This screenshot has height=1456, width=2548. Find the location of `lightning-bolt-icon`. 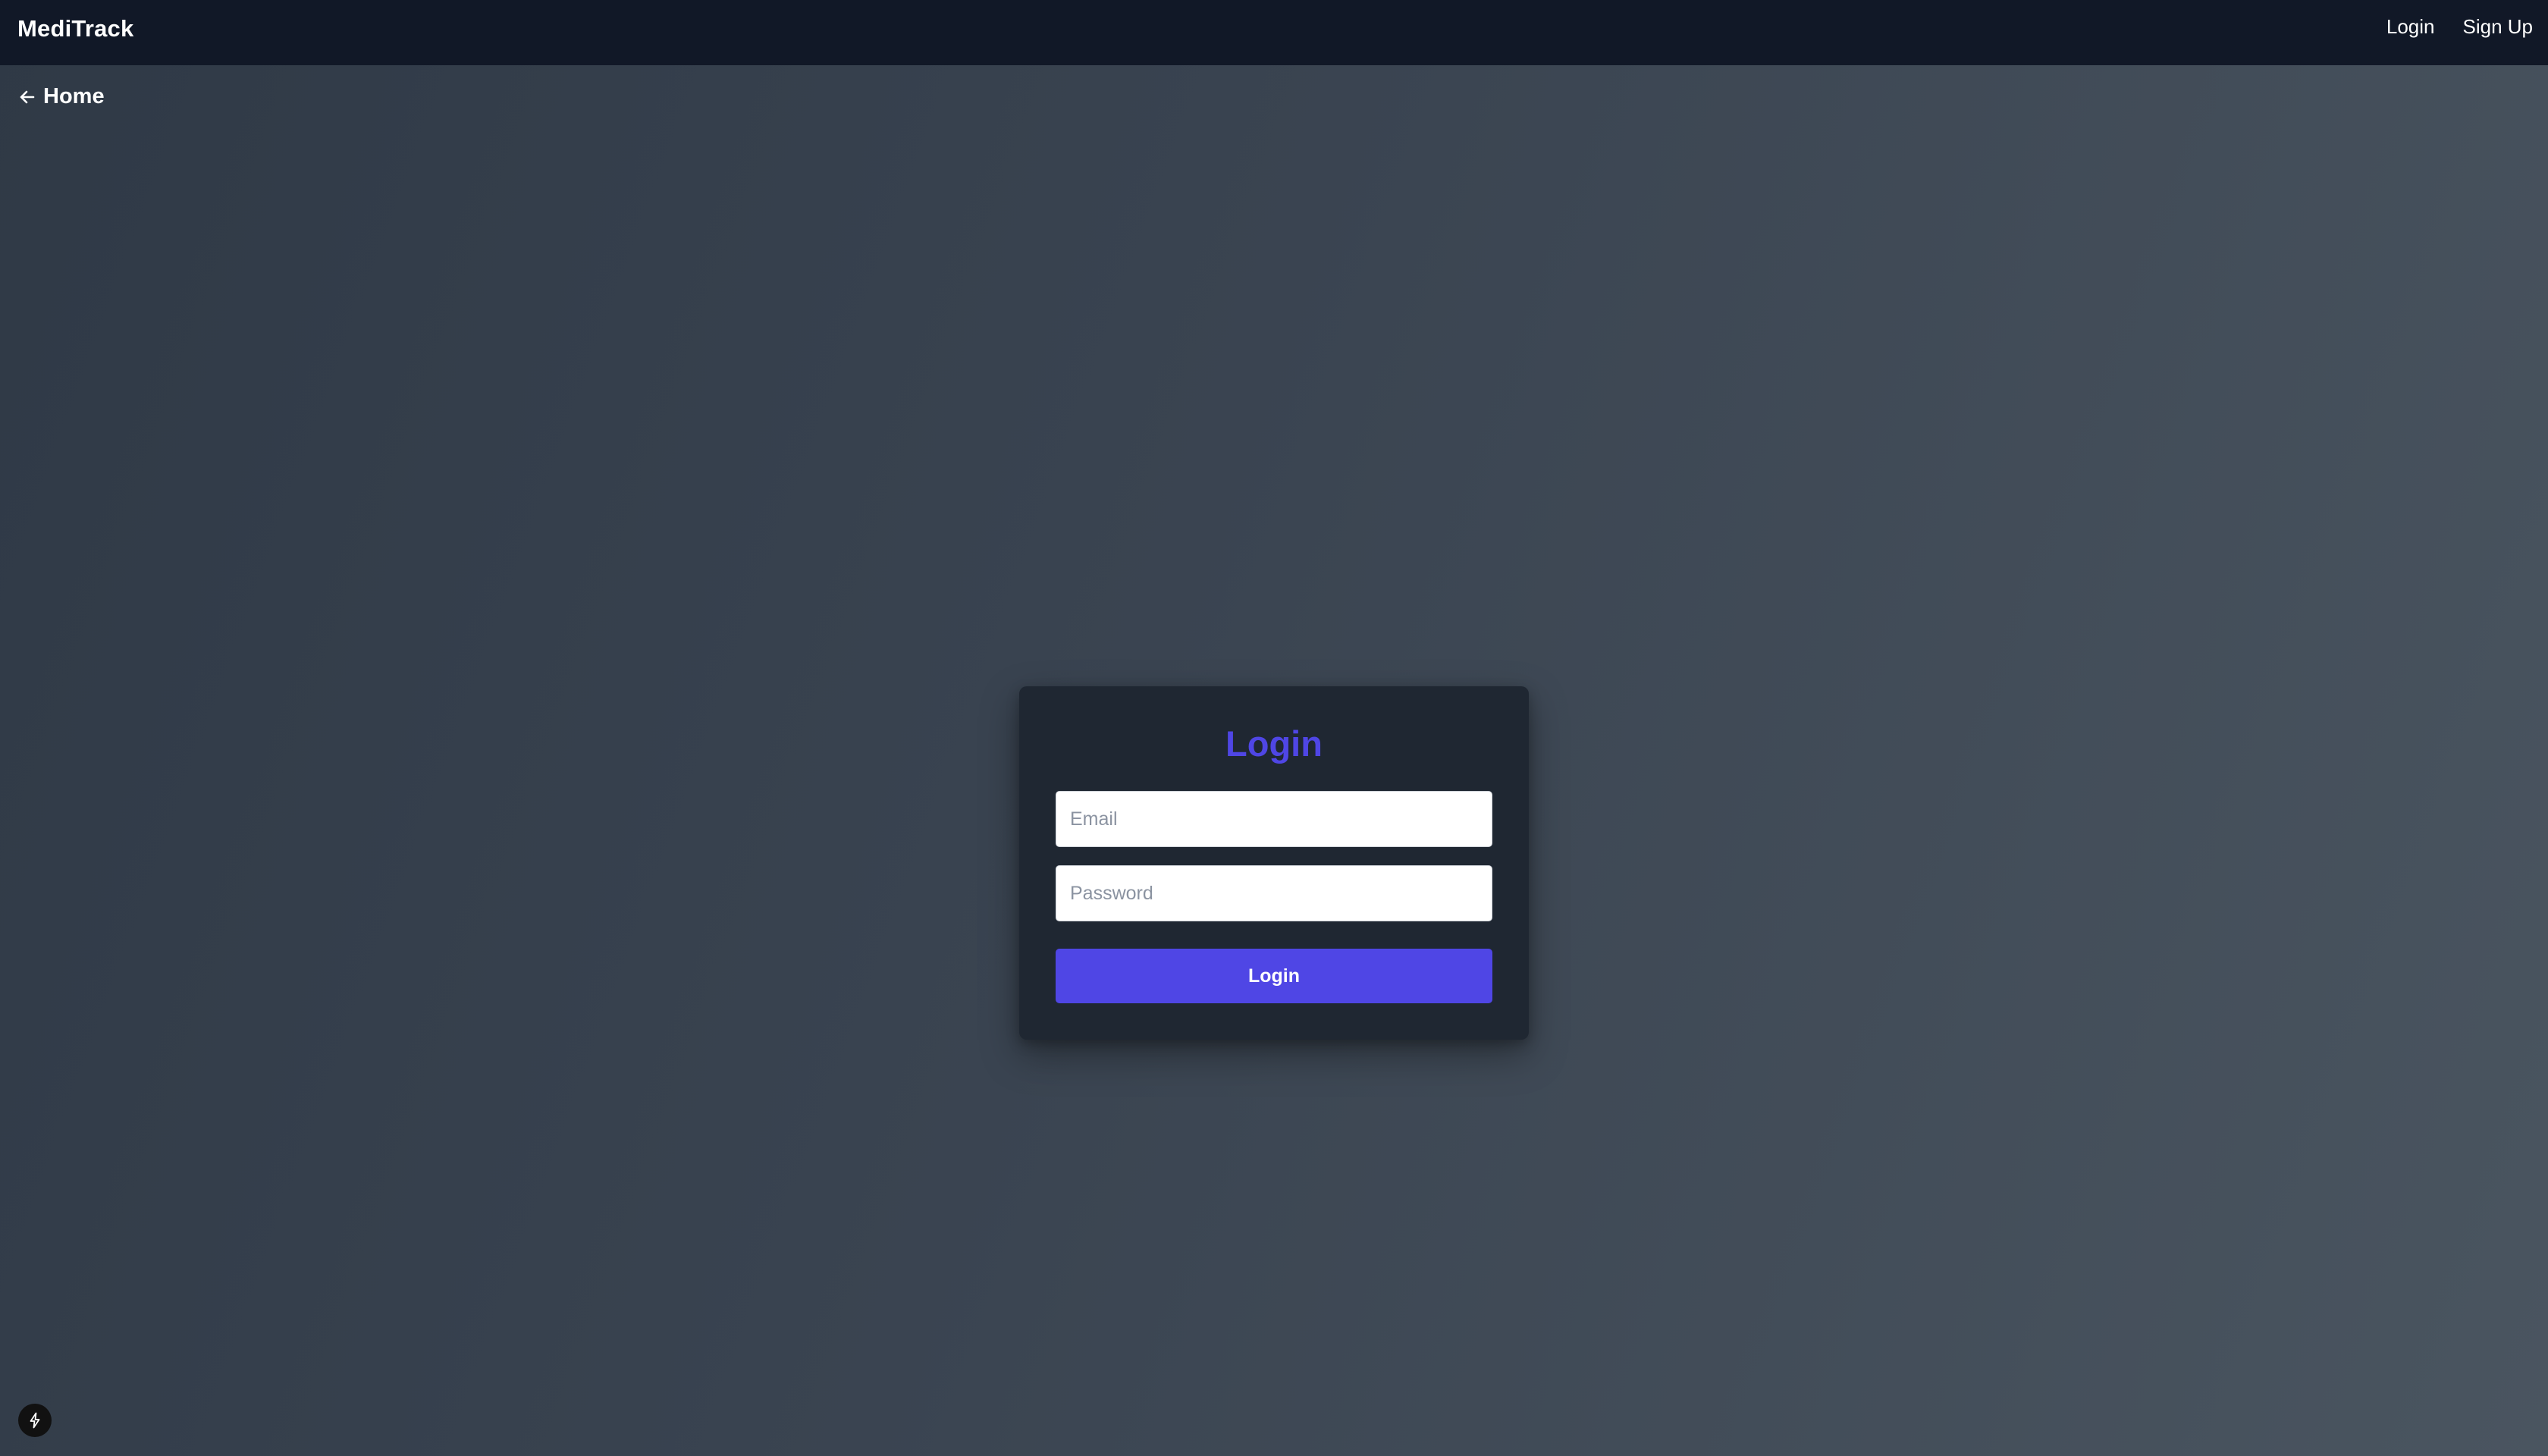

lightning-bolt-icon is located at coordinates (35, 1420).